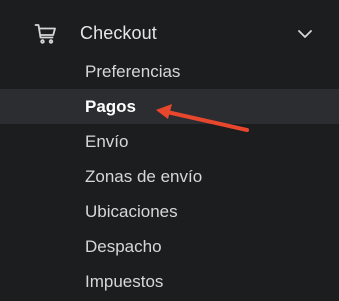 Image resolution: width=339 pixels, height=301 pixels. I want to click on nav-item-label: Impuestos, so click(124, 281).